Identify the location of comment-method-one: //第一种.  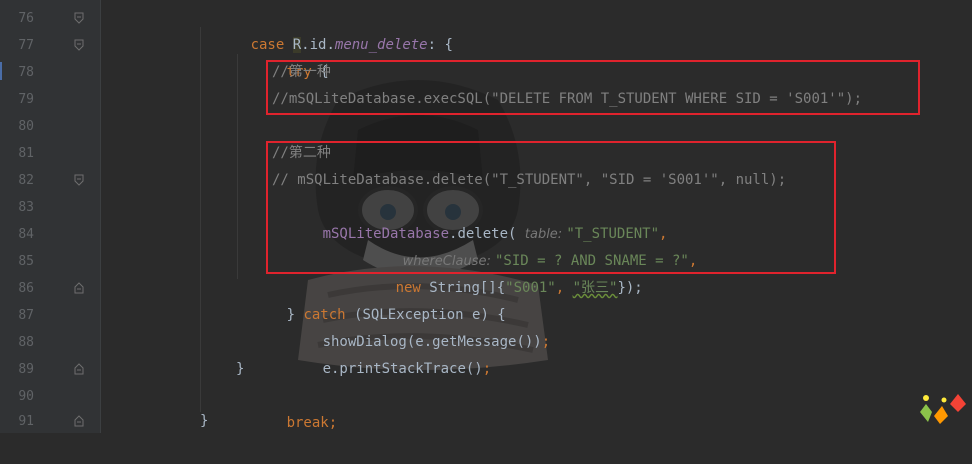
(301, 72).